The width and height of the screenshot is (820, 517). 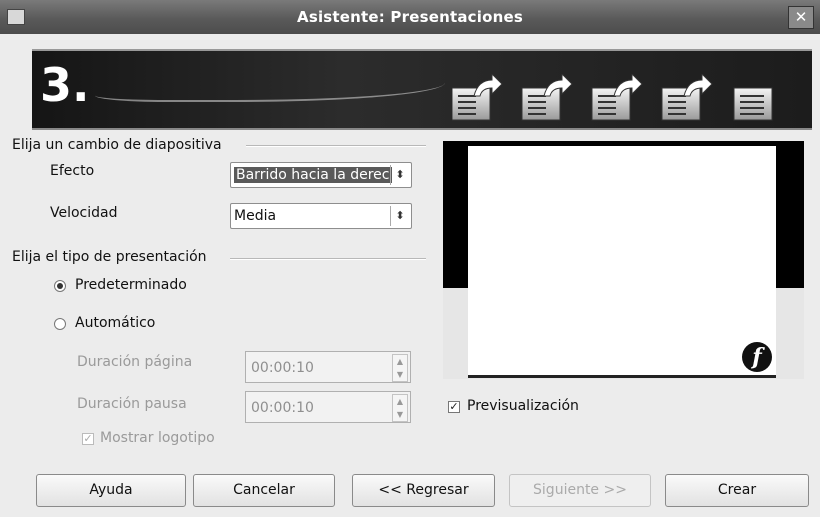 I want to click on show-logo-label: Mostrar logotipo, so click(x=157, y=438).